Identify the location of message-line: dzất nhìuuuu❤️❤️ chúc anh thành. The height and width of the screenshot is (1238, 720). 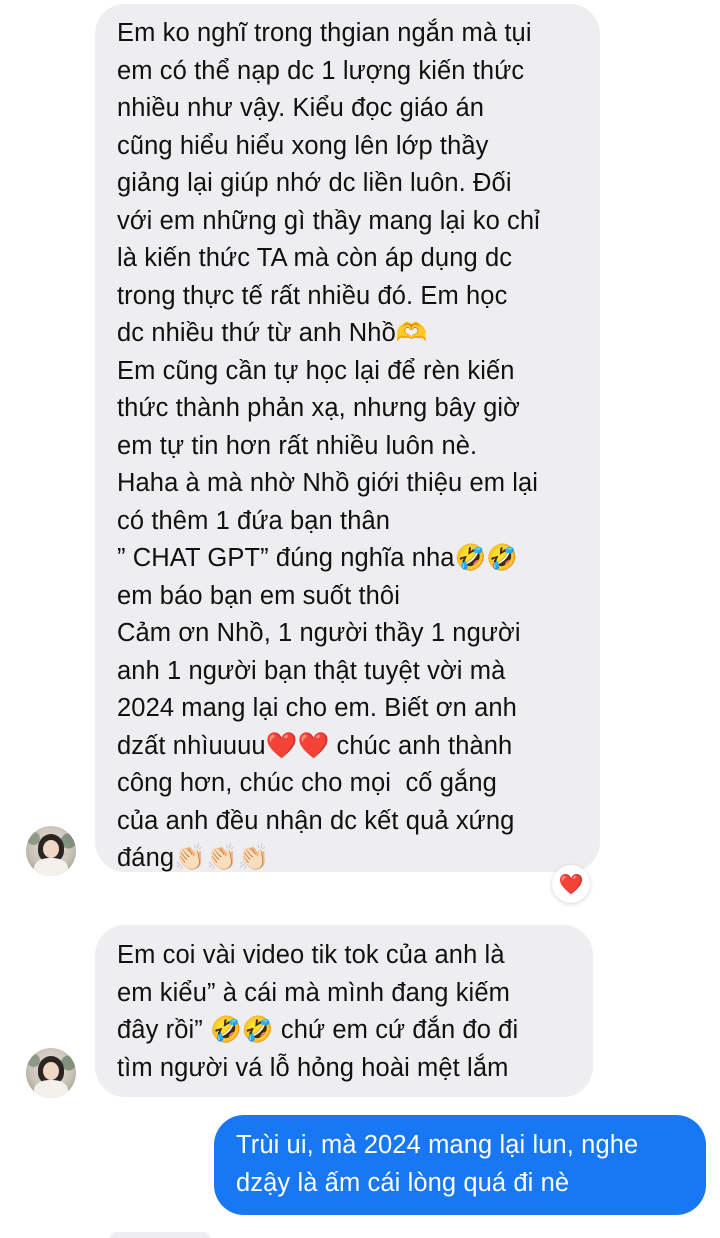
(315, 745).